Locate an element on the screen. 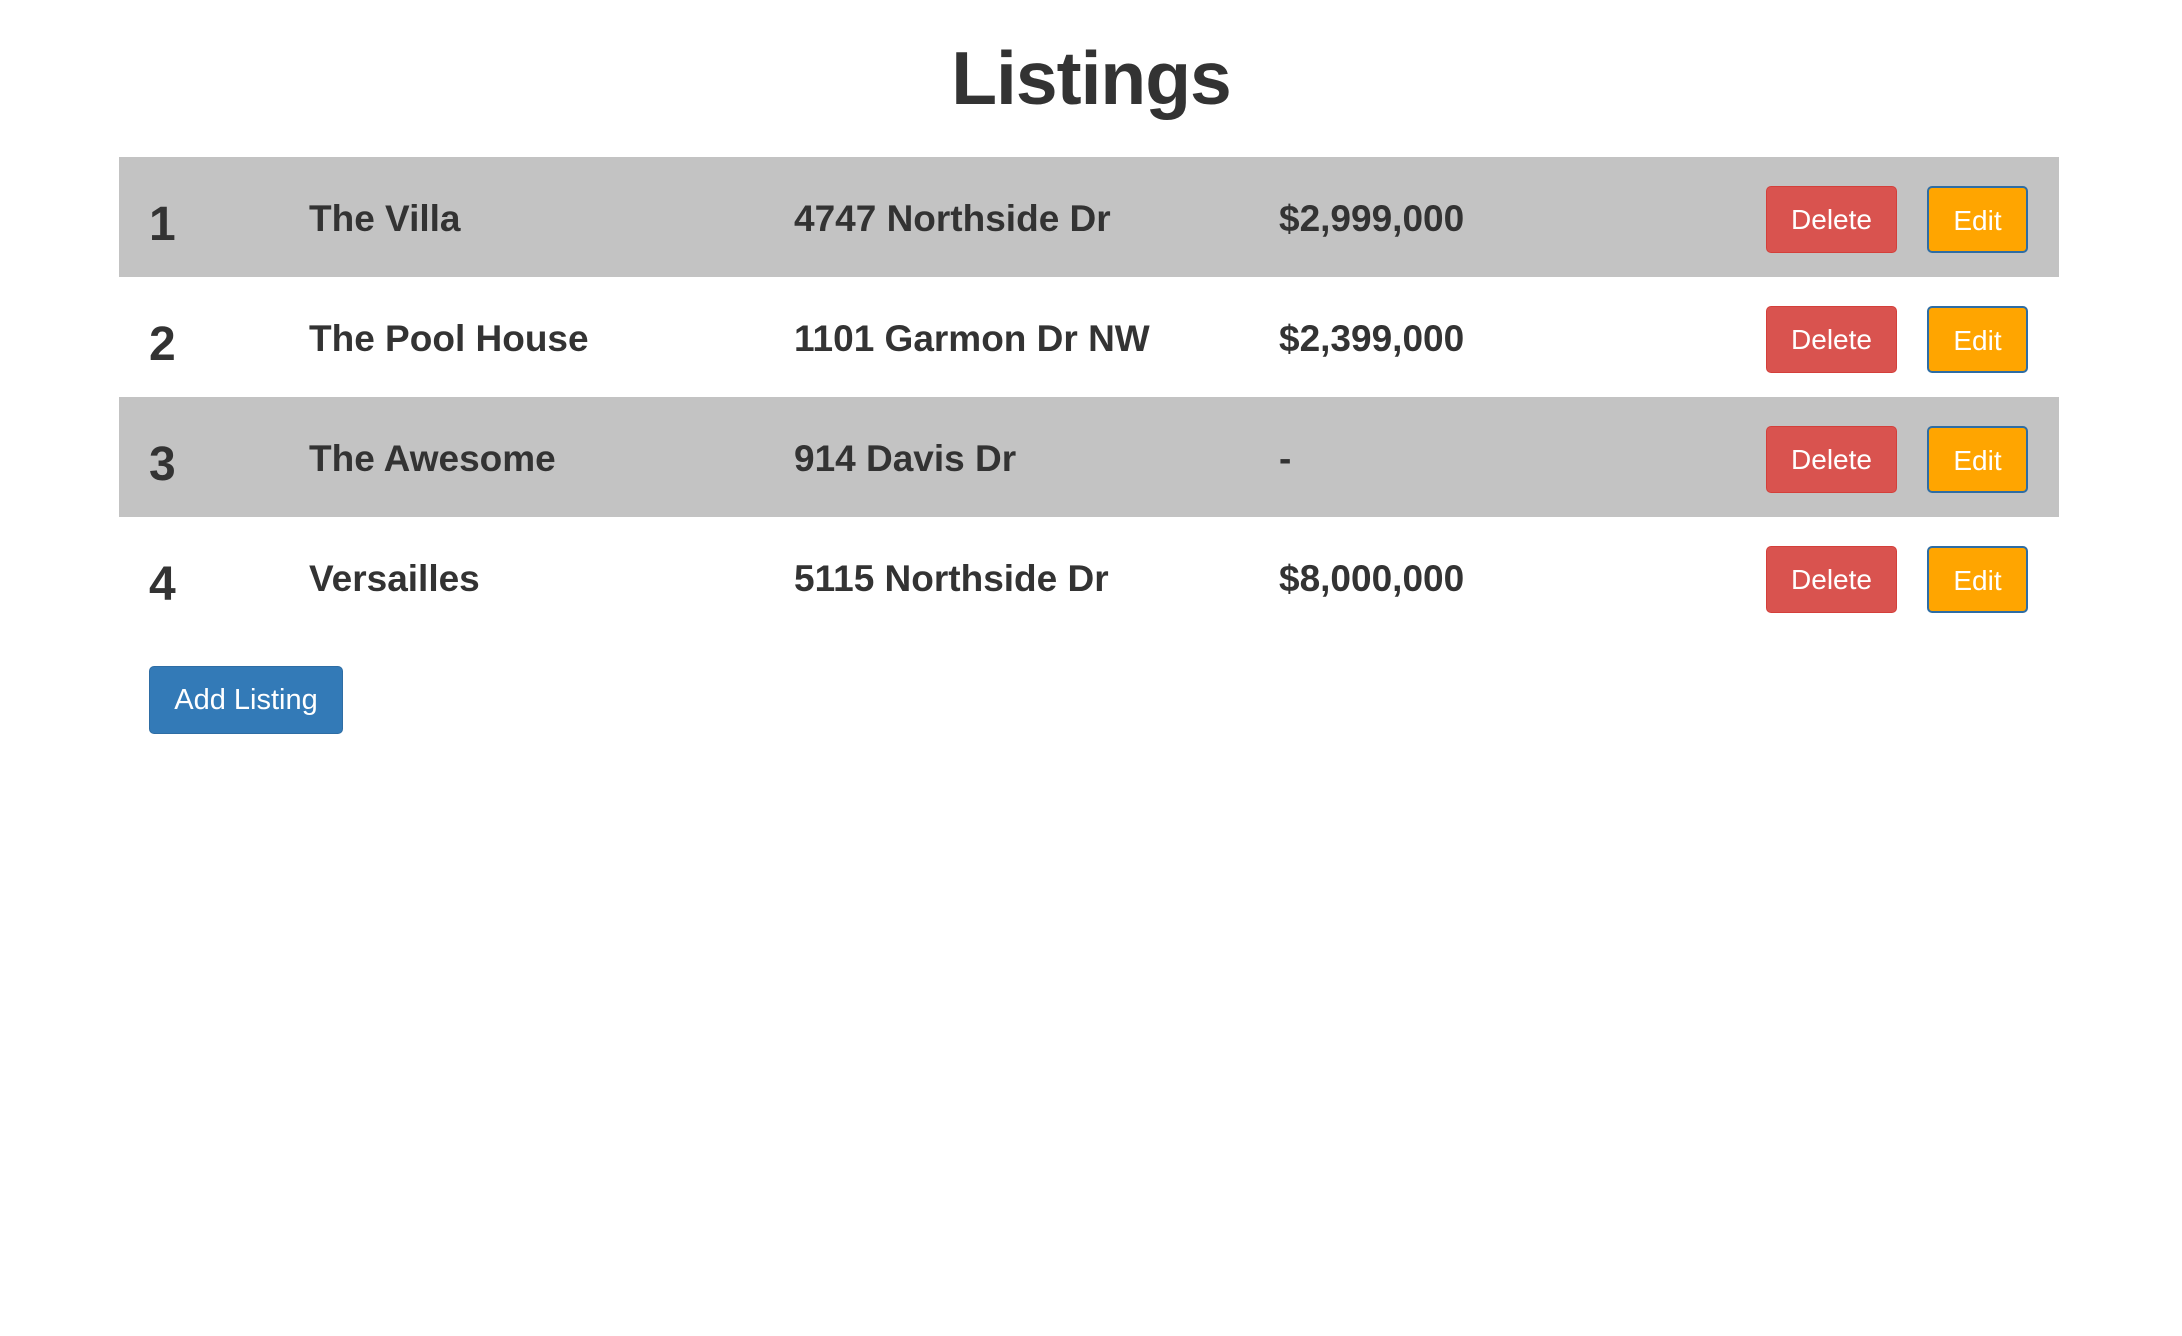 This screenshot has width=2182, height=1336. add-listing-button: Add Listing is located at coordinates (246, 700).